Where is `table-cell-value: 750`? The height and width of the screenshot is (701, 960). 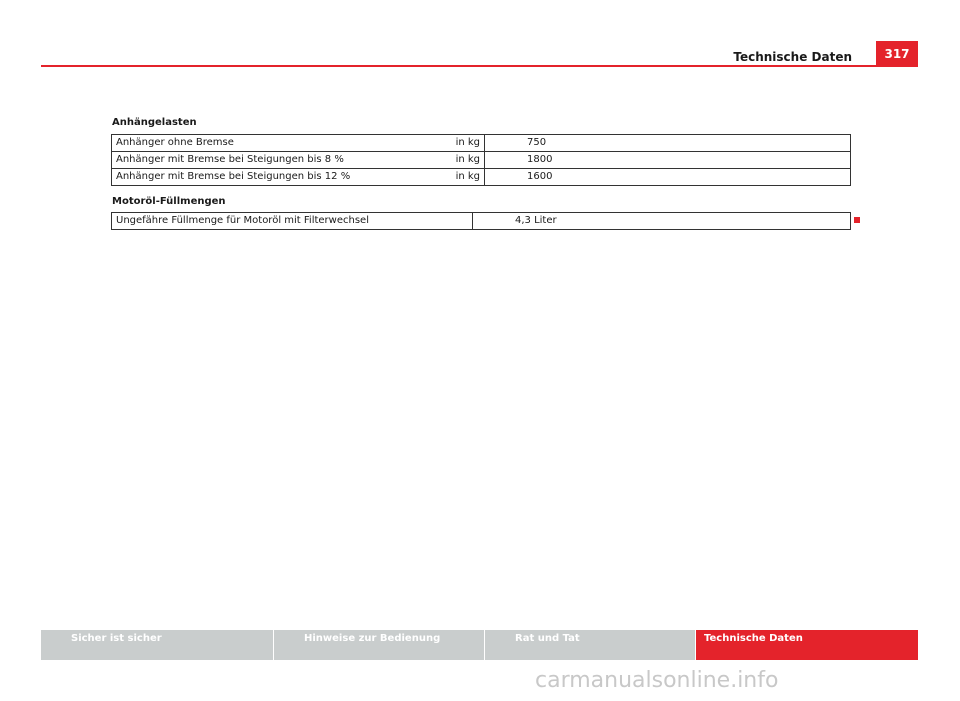
table-cell-value: 750 is located at coordinates (667, 143).